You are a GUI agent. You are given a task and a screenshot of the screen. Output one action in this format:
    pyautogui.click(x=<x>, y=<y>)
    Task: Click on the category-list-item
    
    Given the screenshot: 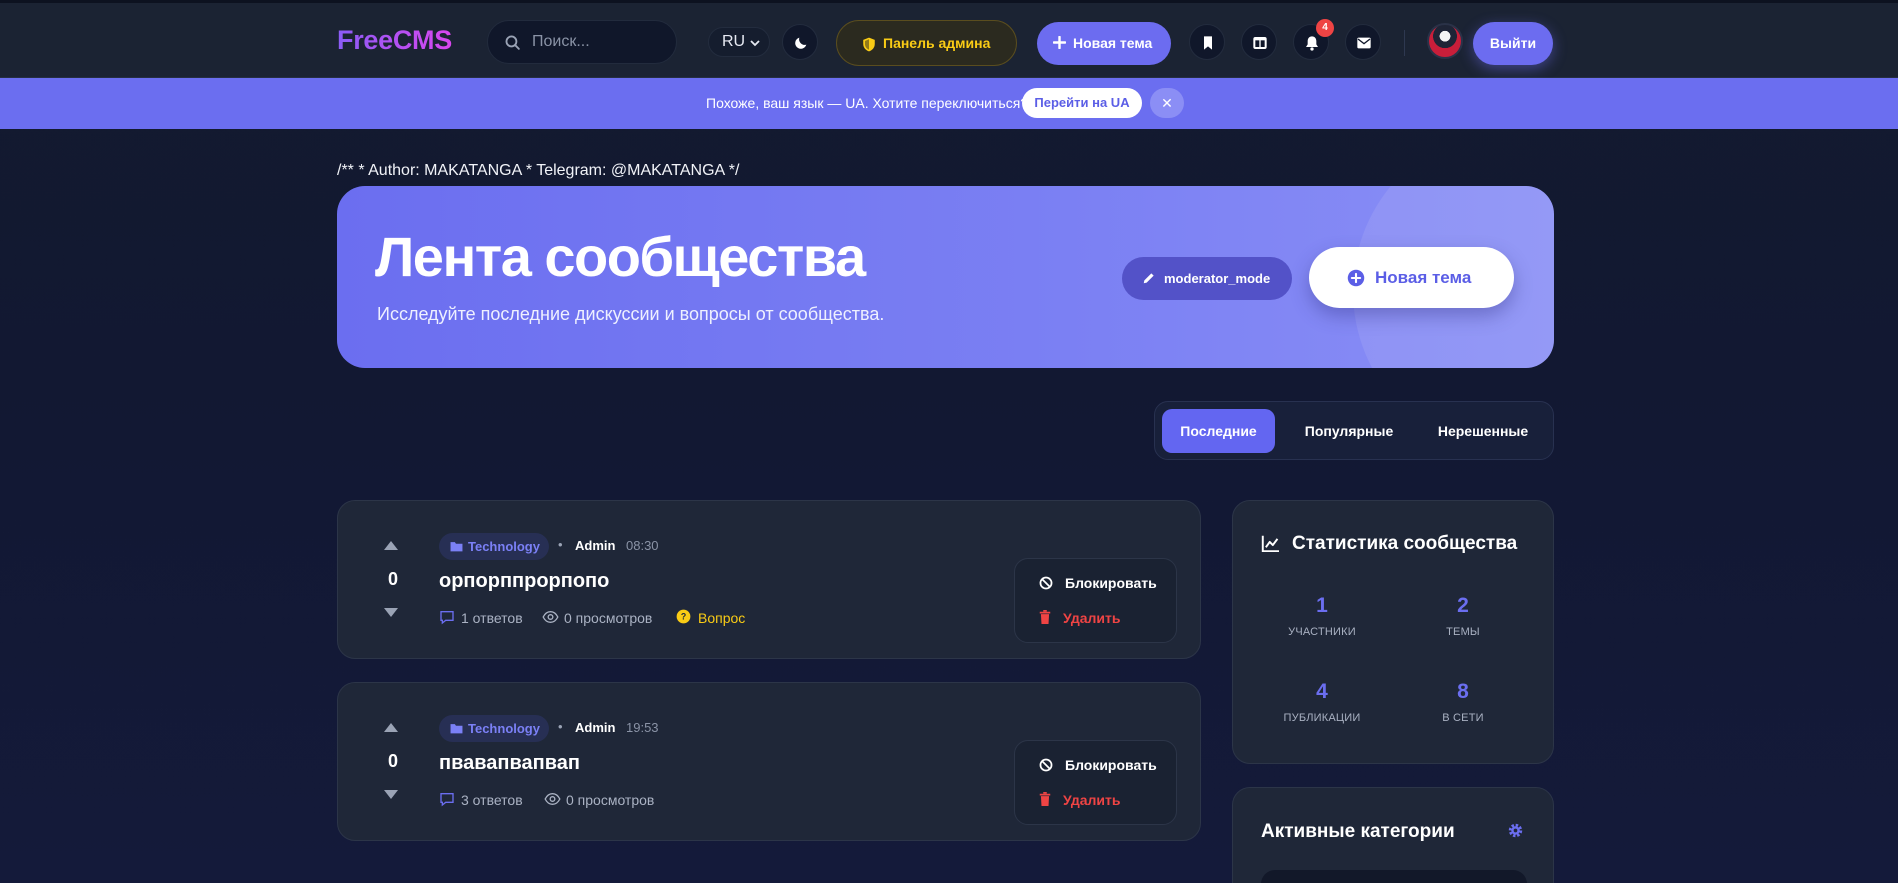 What is the action you would take?
    pyautogui.click(x=1394, y=876)
    